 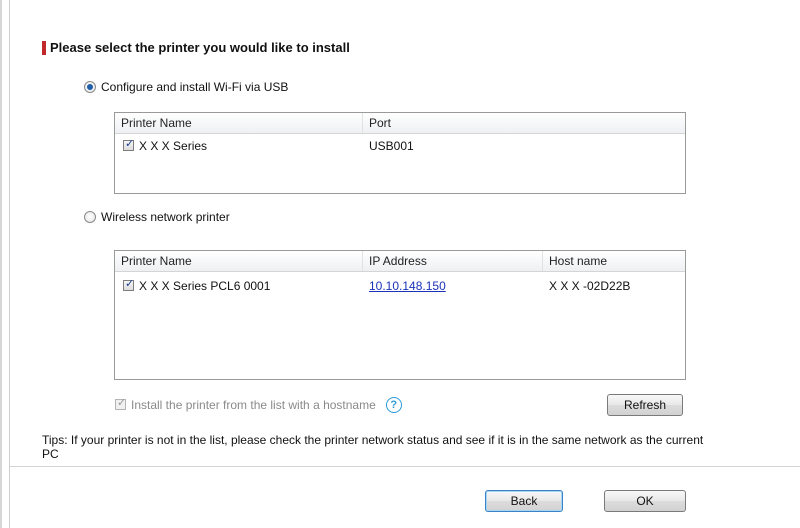 What do you see at coordinates (205, 286) in the screenshot?
I see `wireless-printer-name: X X X Series PCL6 0001` at bounding box center [205, 286].